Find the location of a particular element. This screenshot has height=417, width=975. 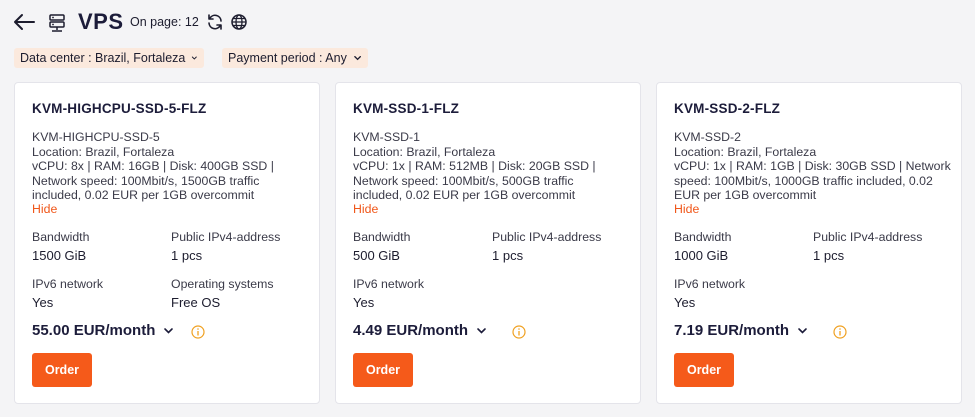

price-value: 55.00 EUR/month is located at coordinates (94, 330).